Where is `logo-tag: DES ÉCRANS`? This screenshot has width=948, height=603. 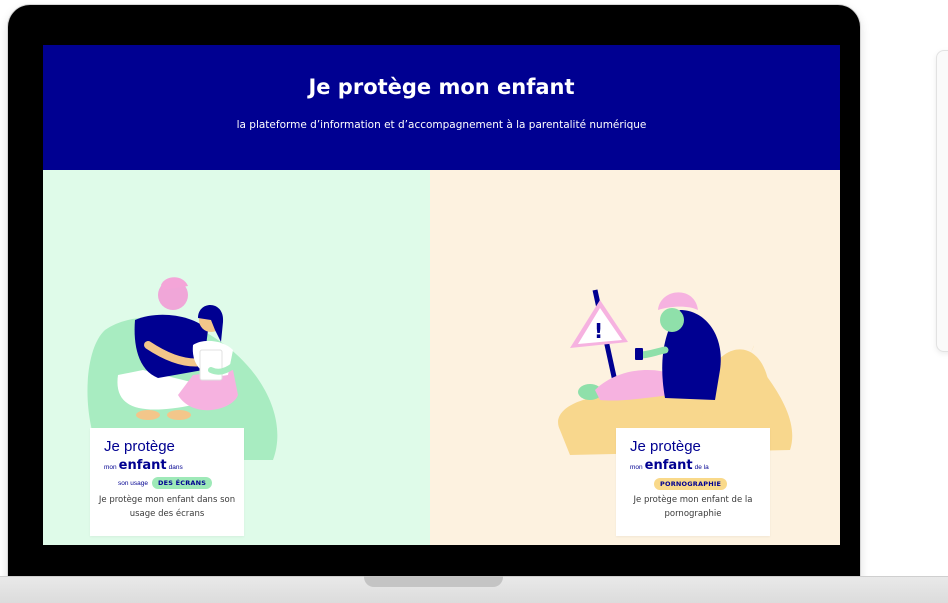 logo-tag: DES ÉCRANS is located at coordinates (182, 483).